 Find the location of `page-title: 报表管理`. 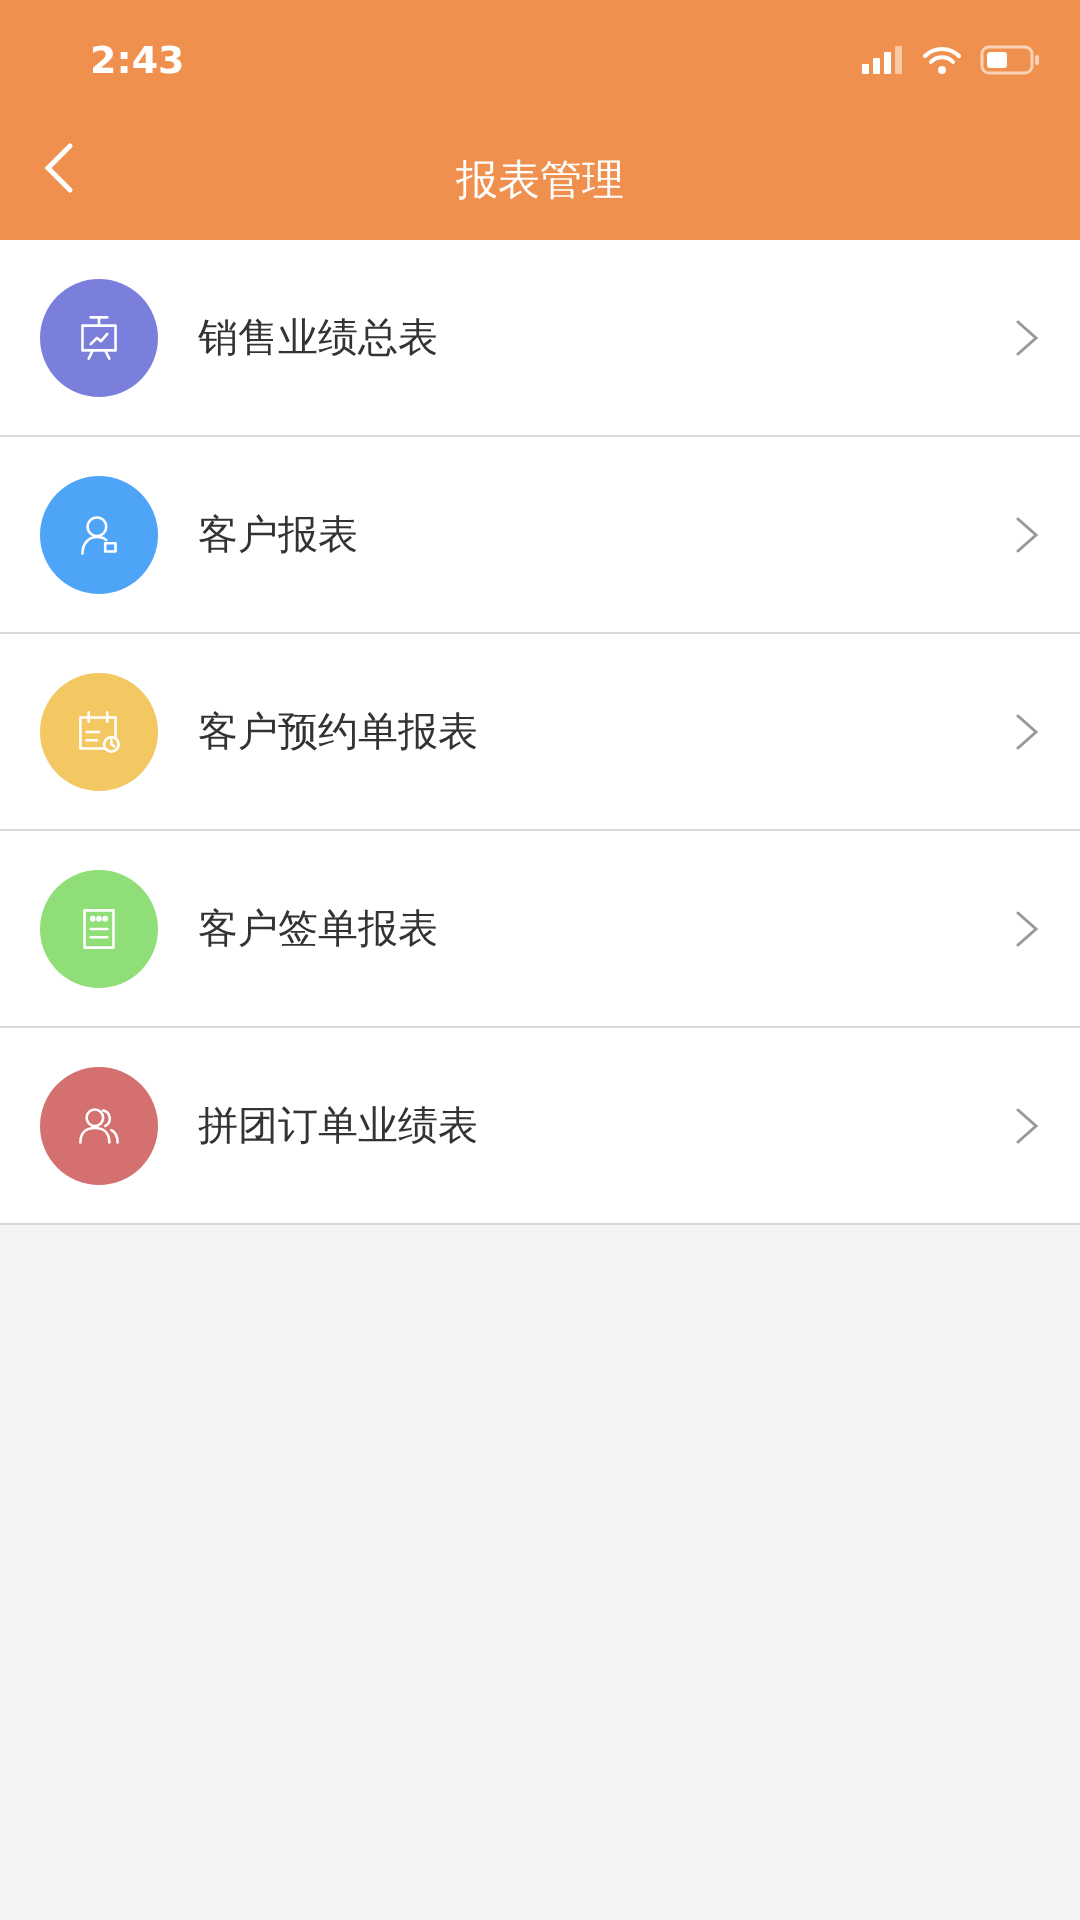

page-title: 报表管理 is located at coordinates (540, 180).